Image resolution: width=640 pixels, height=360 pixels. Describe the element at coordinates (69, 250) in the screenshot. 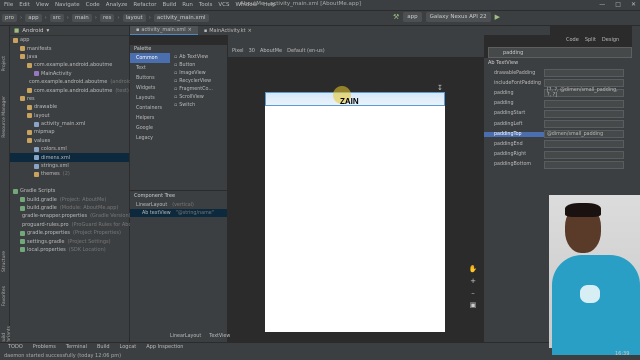

I see `tree-item: local.properties (SDK Location)` at that location.